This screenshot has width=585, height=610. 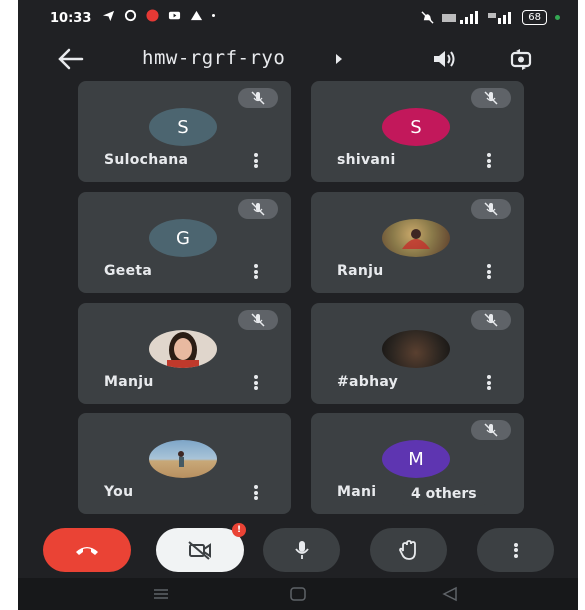 What do you see at coordinates (239, 530) in the screenshot?
I see `camera-alert-badge: !` at bounding box center [239, 530].